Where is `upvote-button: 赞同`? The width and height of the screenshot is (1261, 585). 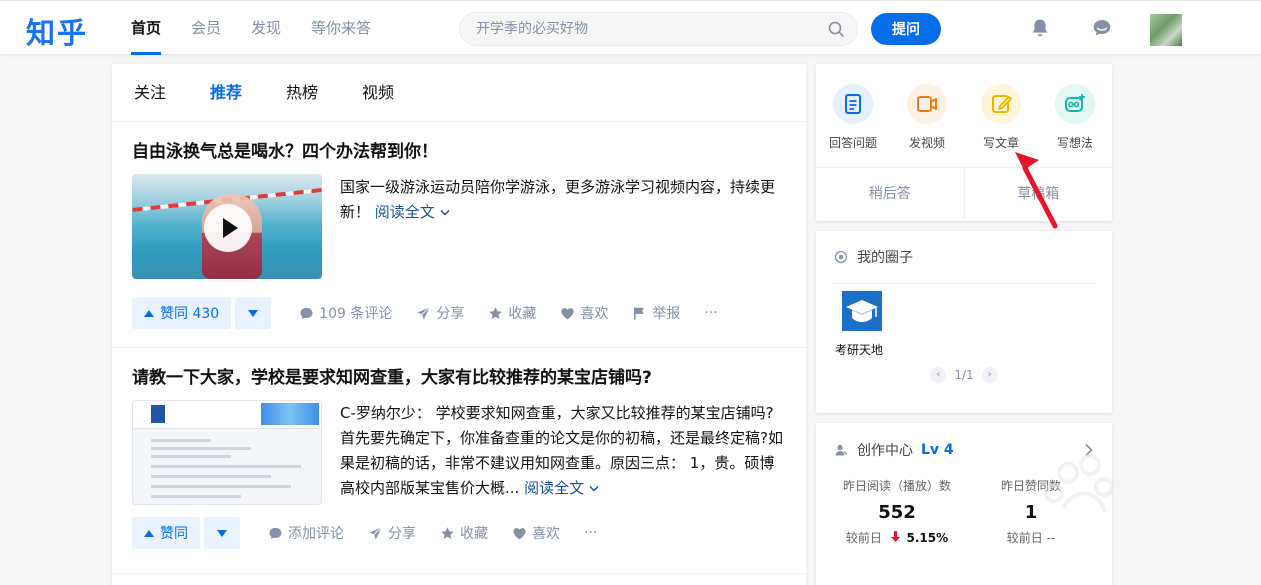 upvote-button: 赞同 is located at coordinates (166, 533).